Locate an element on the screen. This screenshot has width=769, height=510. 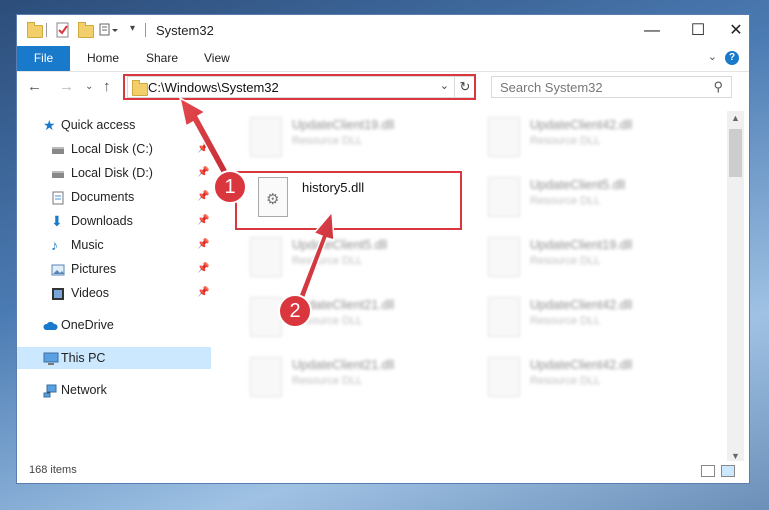
star-icon: ★ is located at coordinates (49, 125).